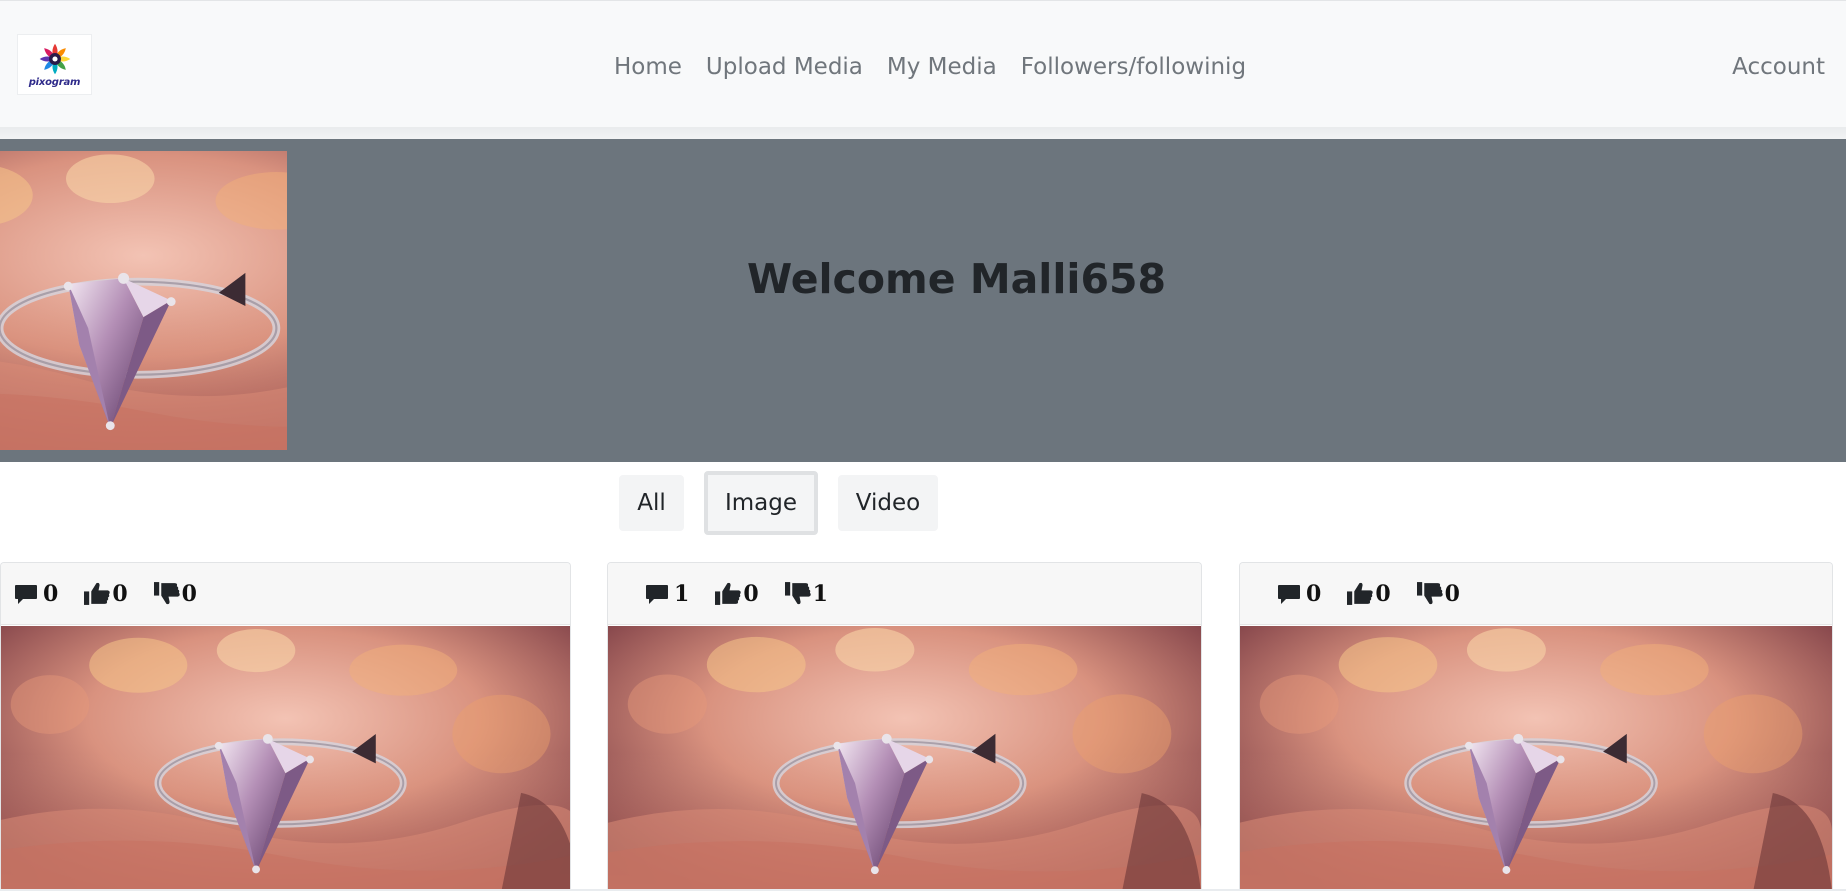 This screenshot has width=1846, height=891. What do you see at coordinates (1133, 67) in the screenshot?
I see `nav-followers-link: Followers/followinig` at bounding box center [1133, 67].